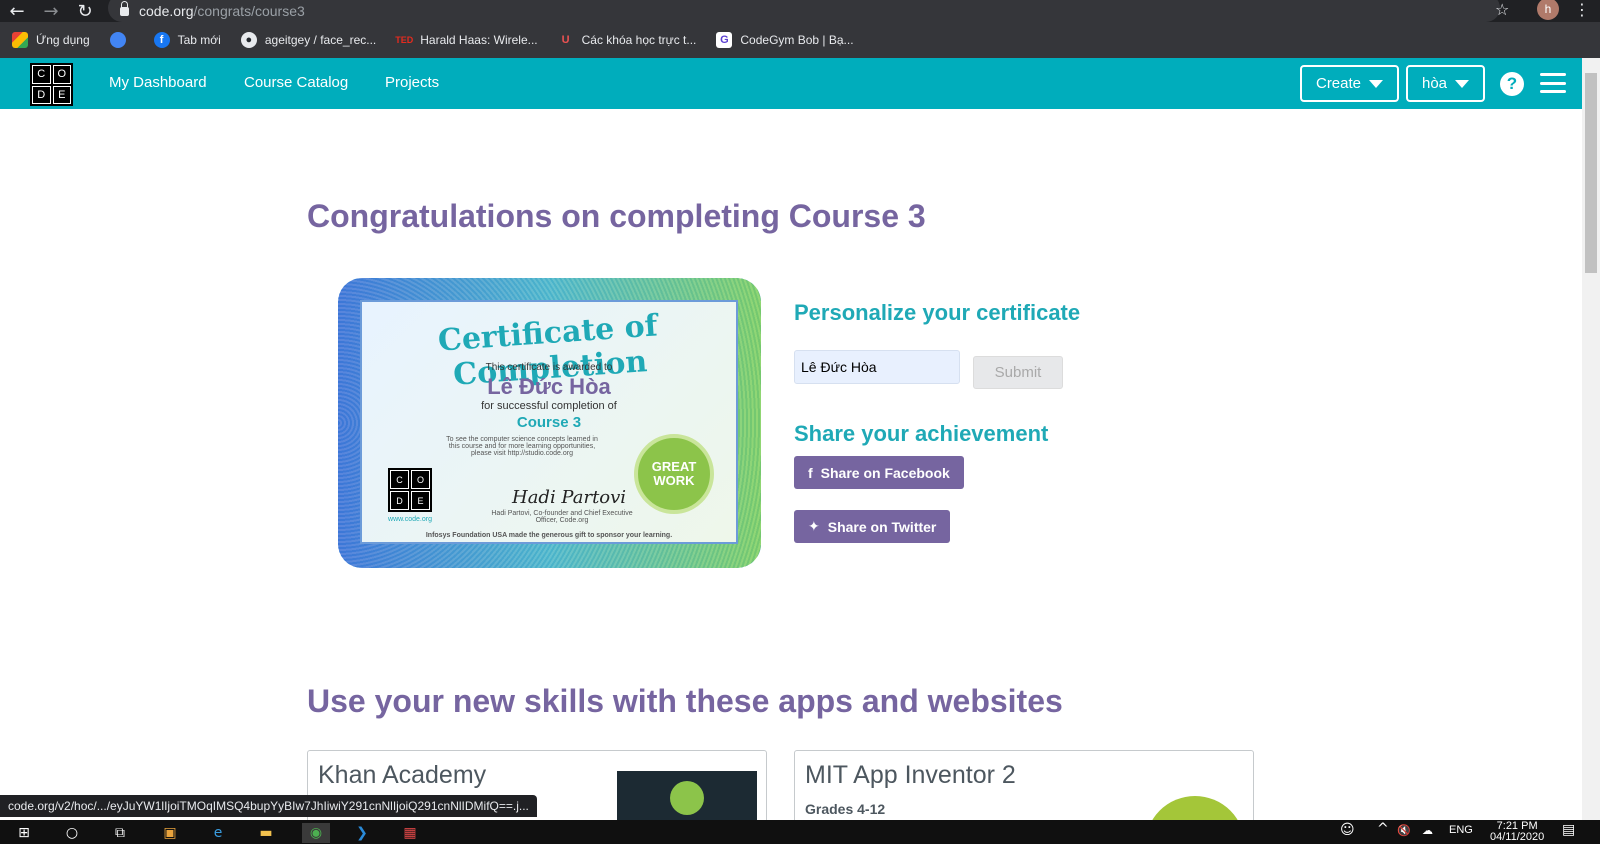  What do you see at coordinates (1568, 830) in the screenshot?
I see `notifications-icon: ▤` at bounding box center [1568, 830].